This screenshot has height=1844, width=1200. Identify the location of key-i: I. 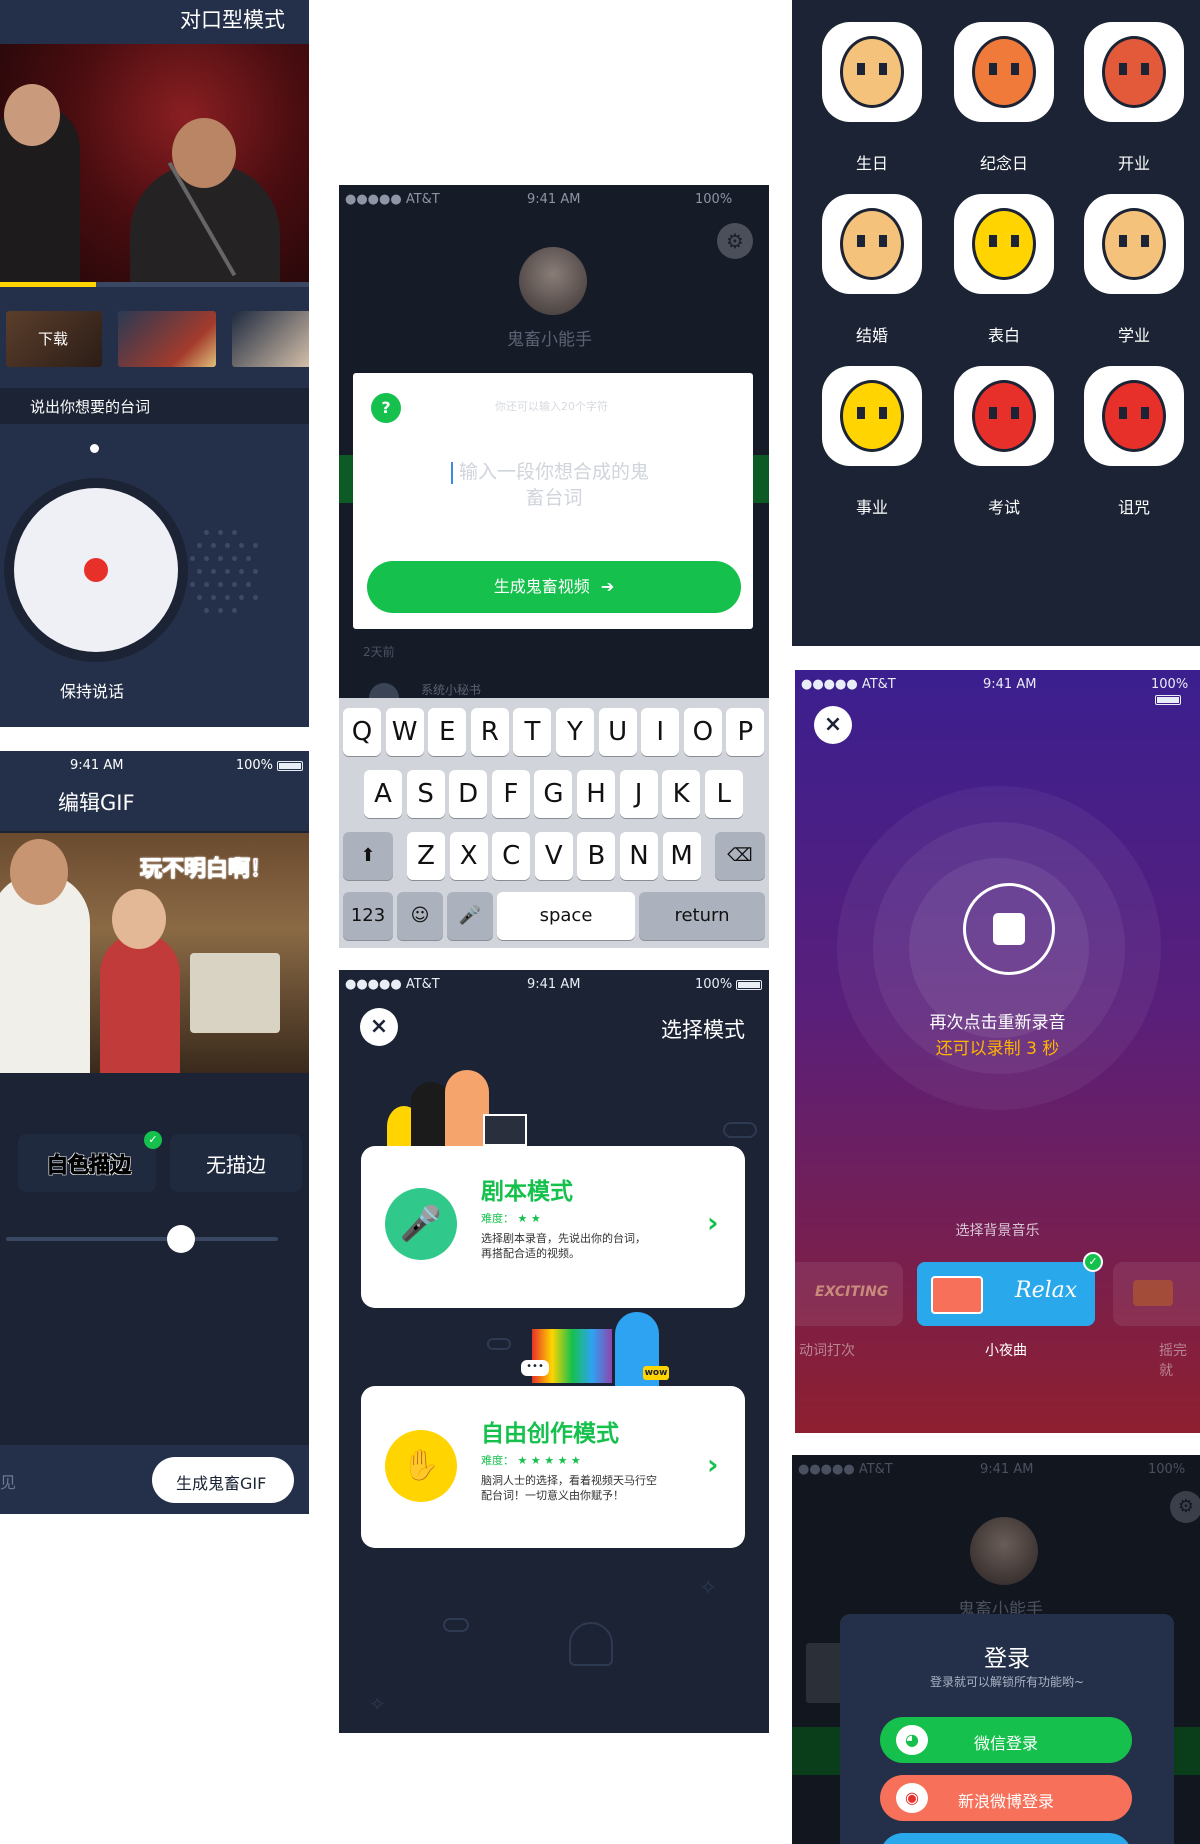
(660, 732).